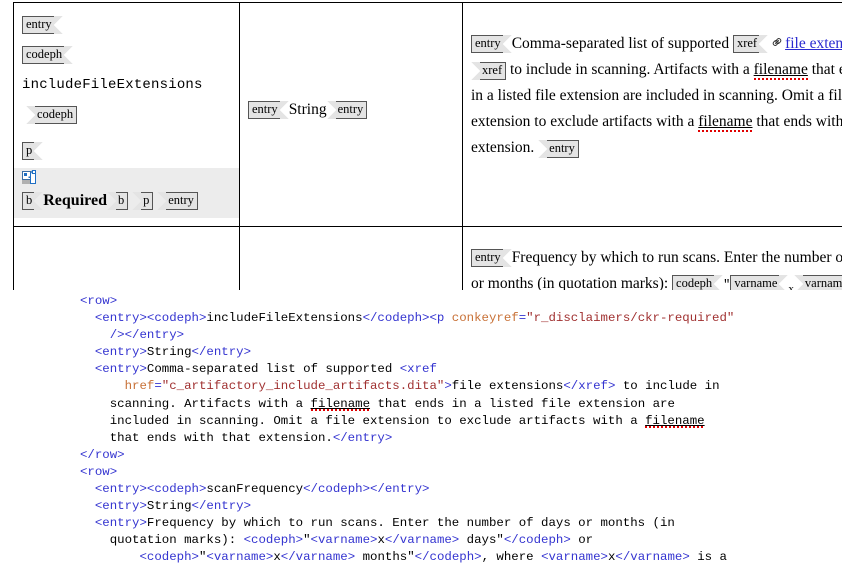  I want to click on link-chain-icon, so click(777, 44).